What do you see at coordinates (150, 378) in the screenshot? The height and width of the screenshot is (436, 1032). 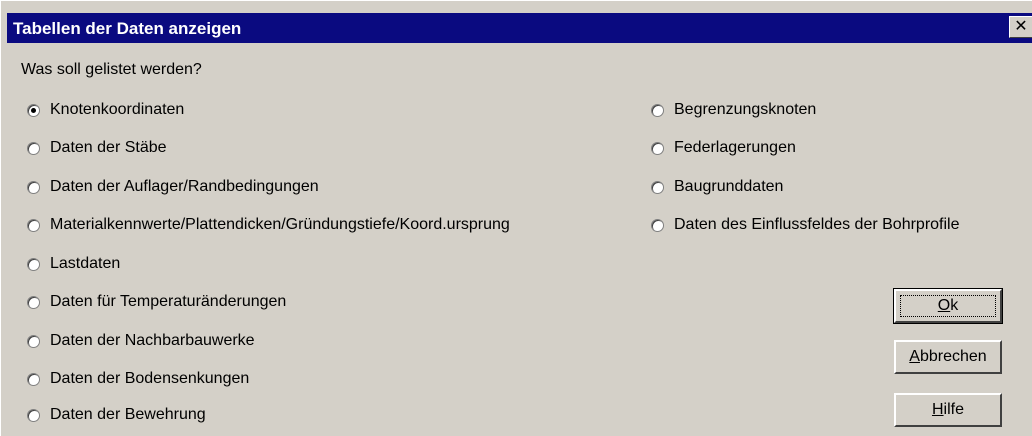 I see `option-label: Daten der Bodensenkungen` at bounding box center [150, 378].